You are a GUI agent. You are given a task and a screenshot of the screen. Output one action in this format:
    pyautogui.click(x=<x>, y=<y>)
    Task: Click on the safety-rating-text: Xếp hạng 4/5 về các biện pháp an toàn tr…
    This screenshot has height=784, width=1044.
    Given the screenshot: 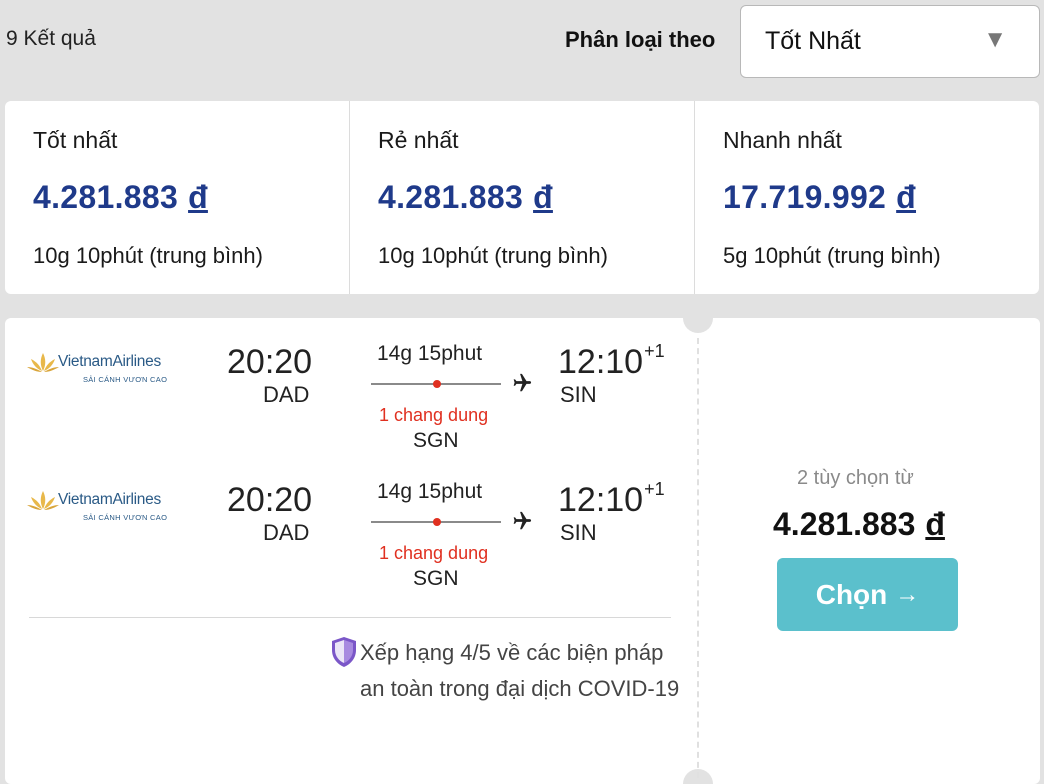 What is the action you would take?
    pyautogui.click(x=520, y=670)
    